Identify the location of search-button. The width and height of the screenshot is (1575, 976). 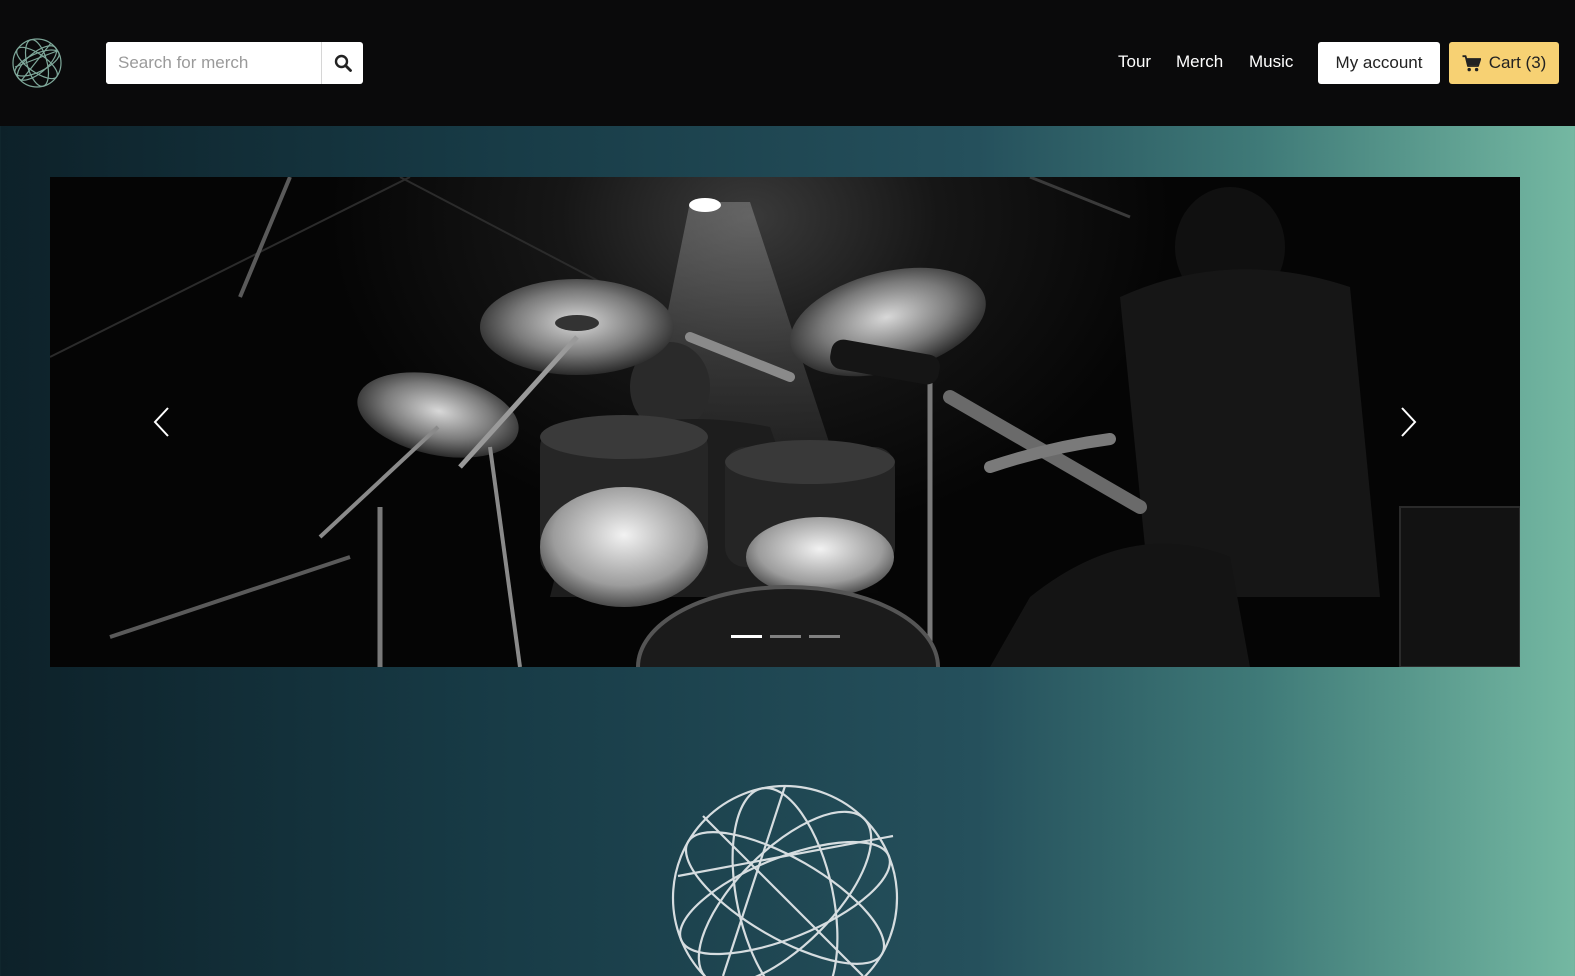
(342, 63).